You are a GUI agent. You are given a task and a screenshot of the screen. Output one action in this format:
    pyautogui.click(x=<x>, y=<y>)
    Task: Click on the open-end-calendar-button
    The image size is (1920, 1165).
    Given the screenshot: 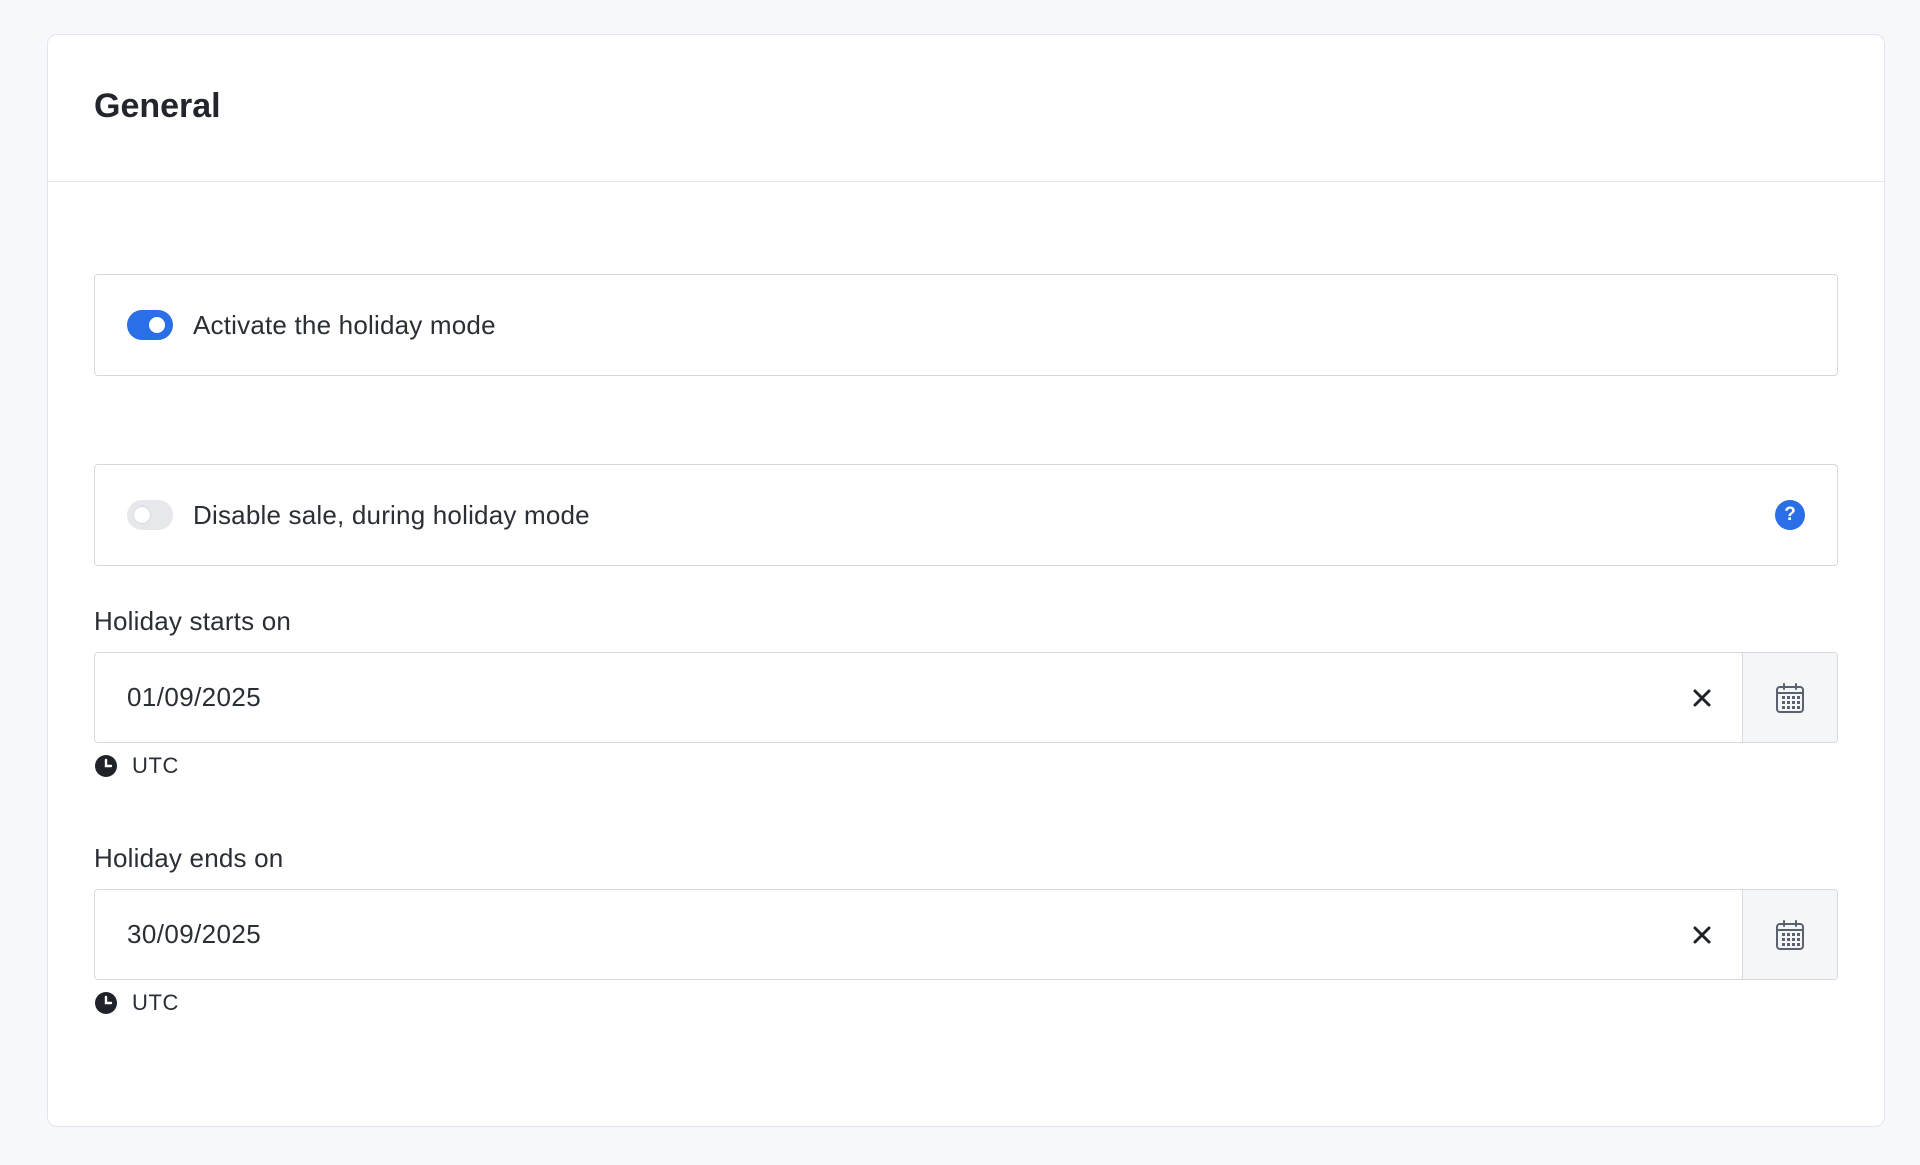 What is the action you would take?
    pyautogui.click(x=1789, y=934)
    